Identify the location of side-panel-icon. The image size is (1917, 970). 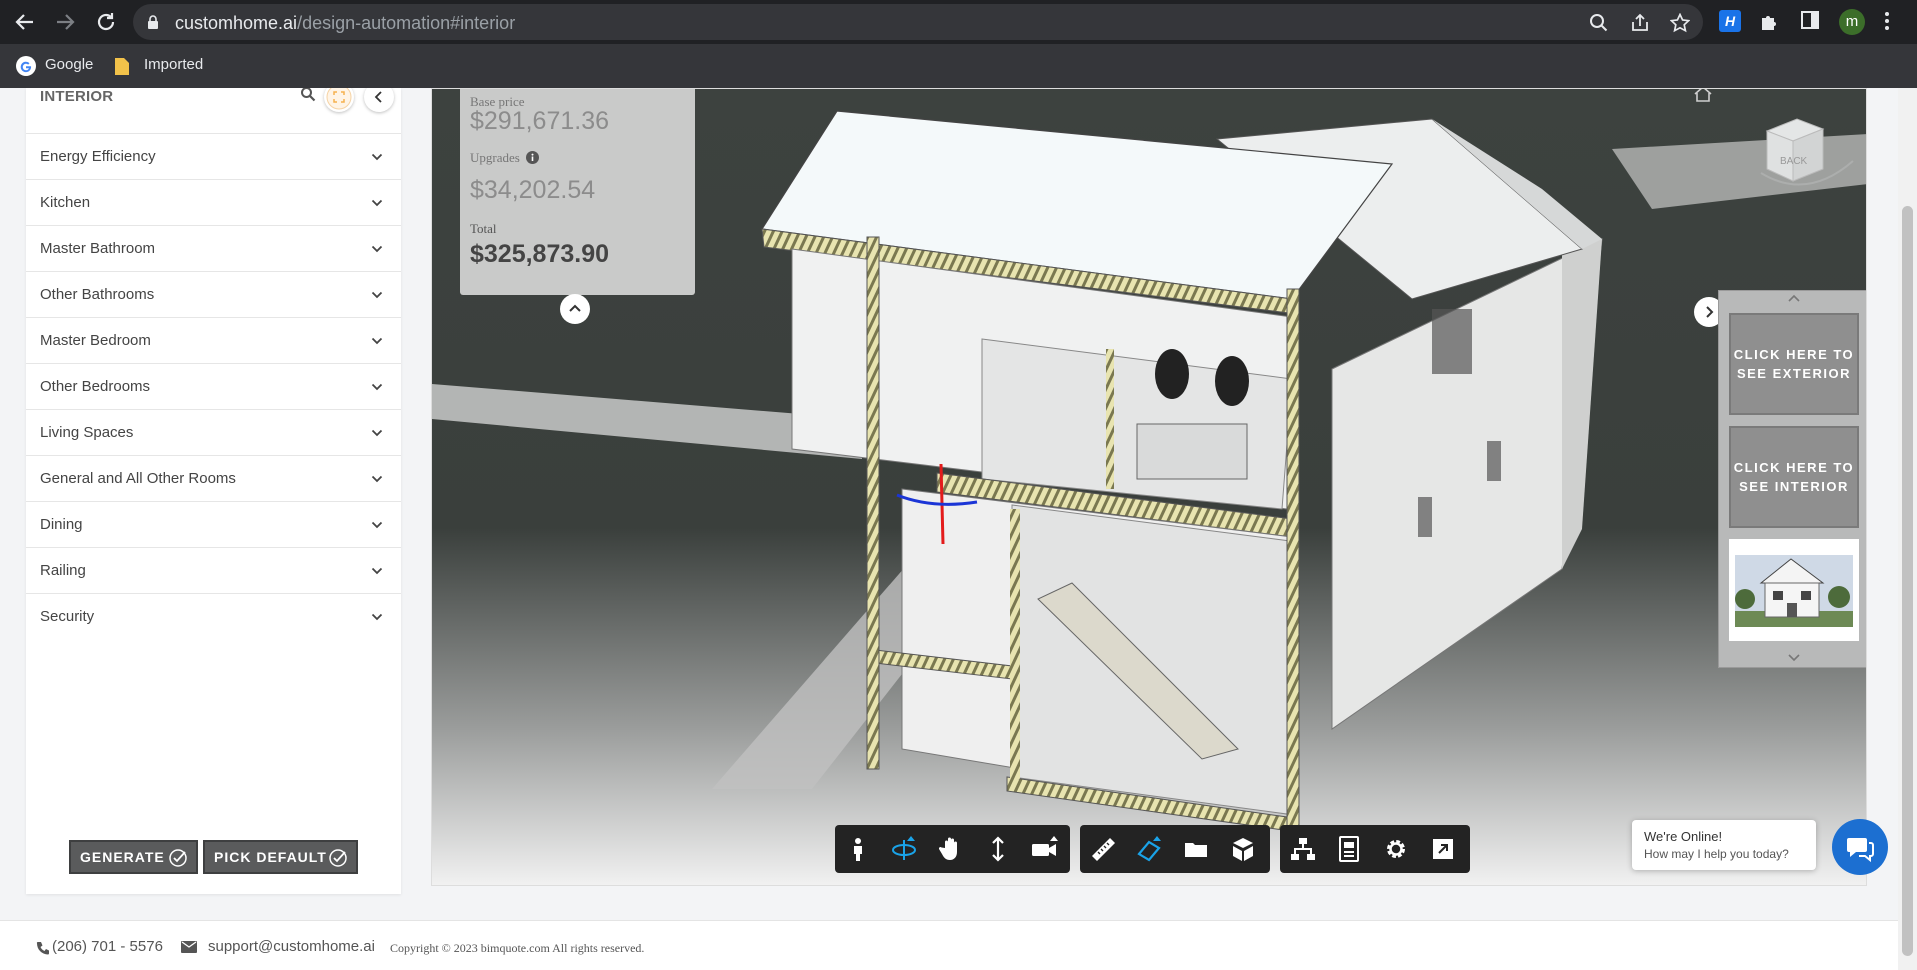
(1812, 22).